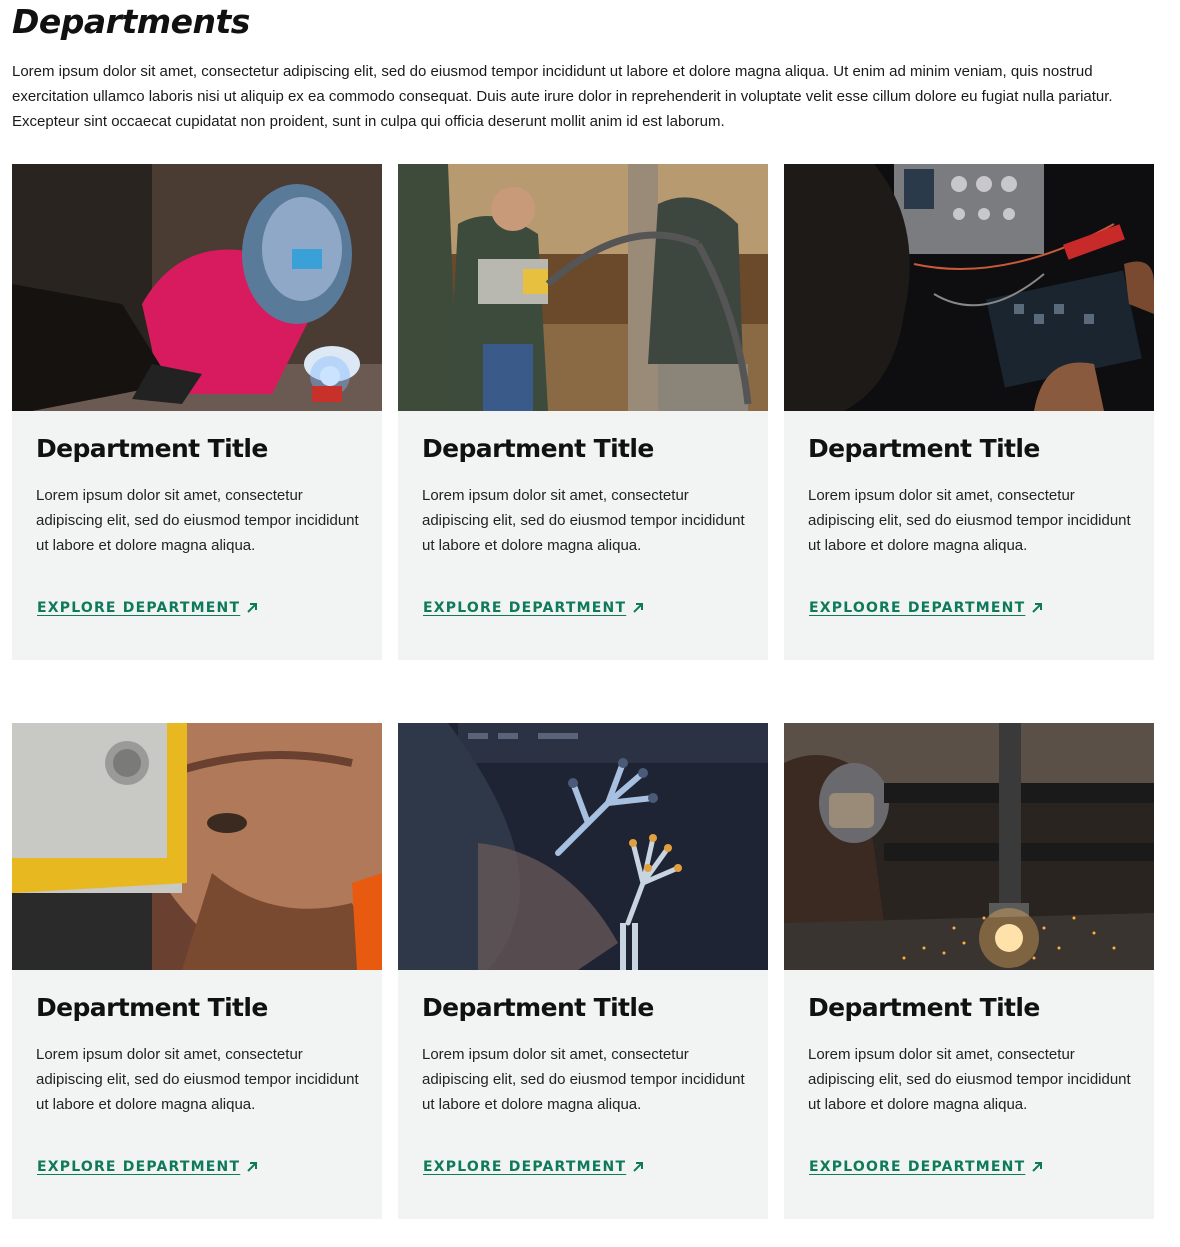 The image size is (1180, 1247). I want to click on department-photo-electronics, so click(969, 287).